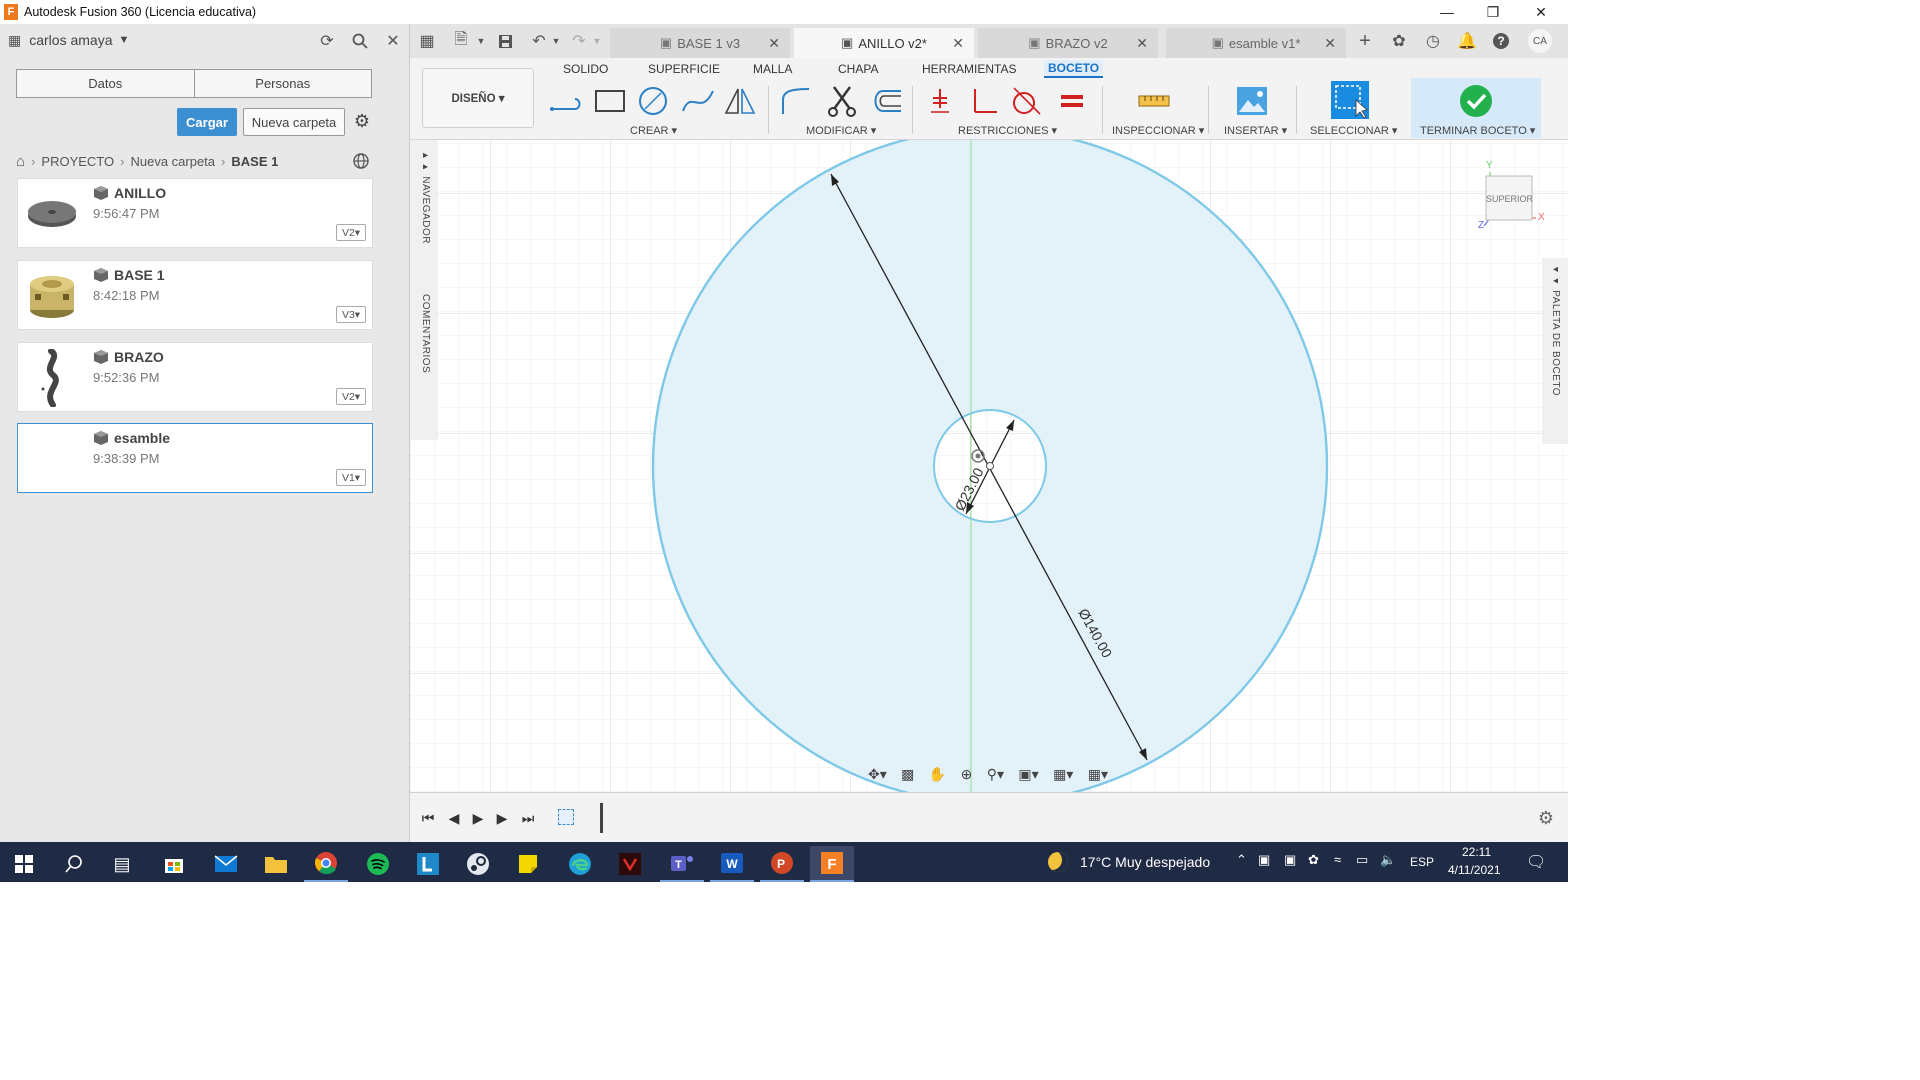 The width and height of the screenshot is (1920, 1080). What do you see at coordinates (428, 864) in the screenshot?
I see `lenovo-vantage-icon` at bounding box center [428, 864].